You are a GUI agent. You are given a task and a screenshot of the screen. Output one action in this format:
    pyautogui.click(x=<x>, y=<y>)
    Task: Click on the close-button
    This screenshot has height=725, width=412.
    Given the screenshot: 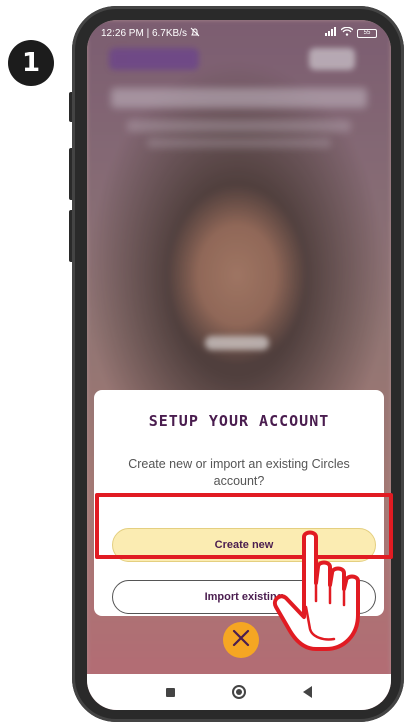 What is the action you would take?
    pyautogui.click(x=241, y=640)
    